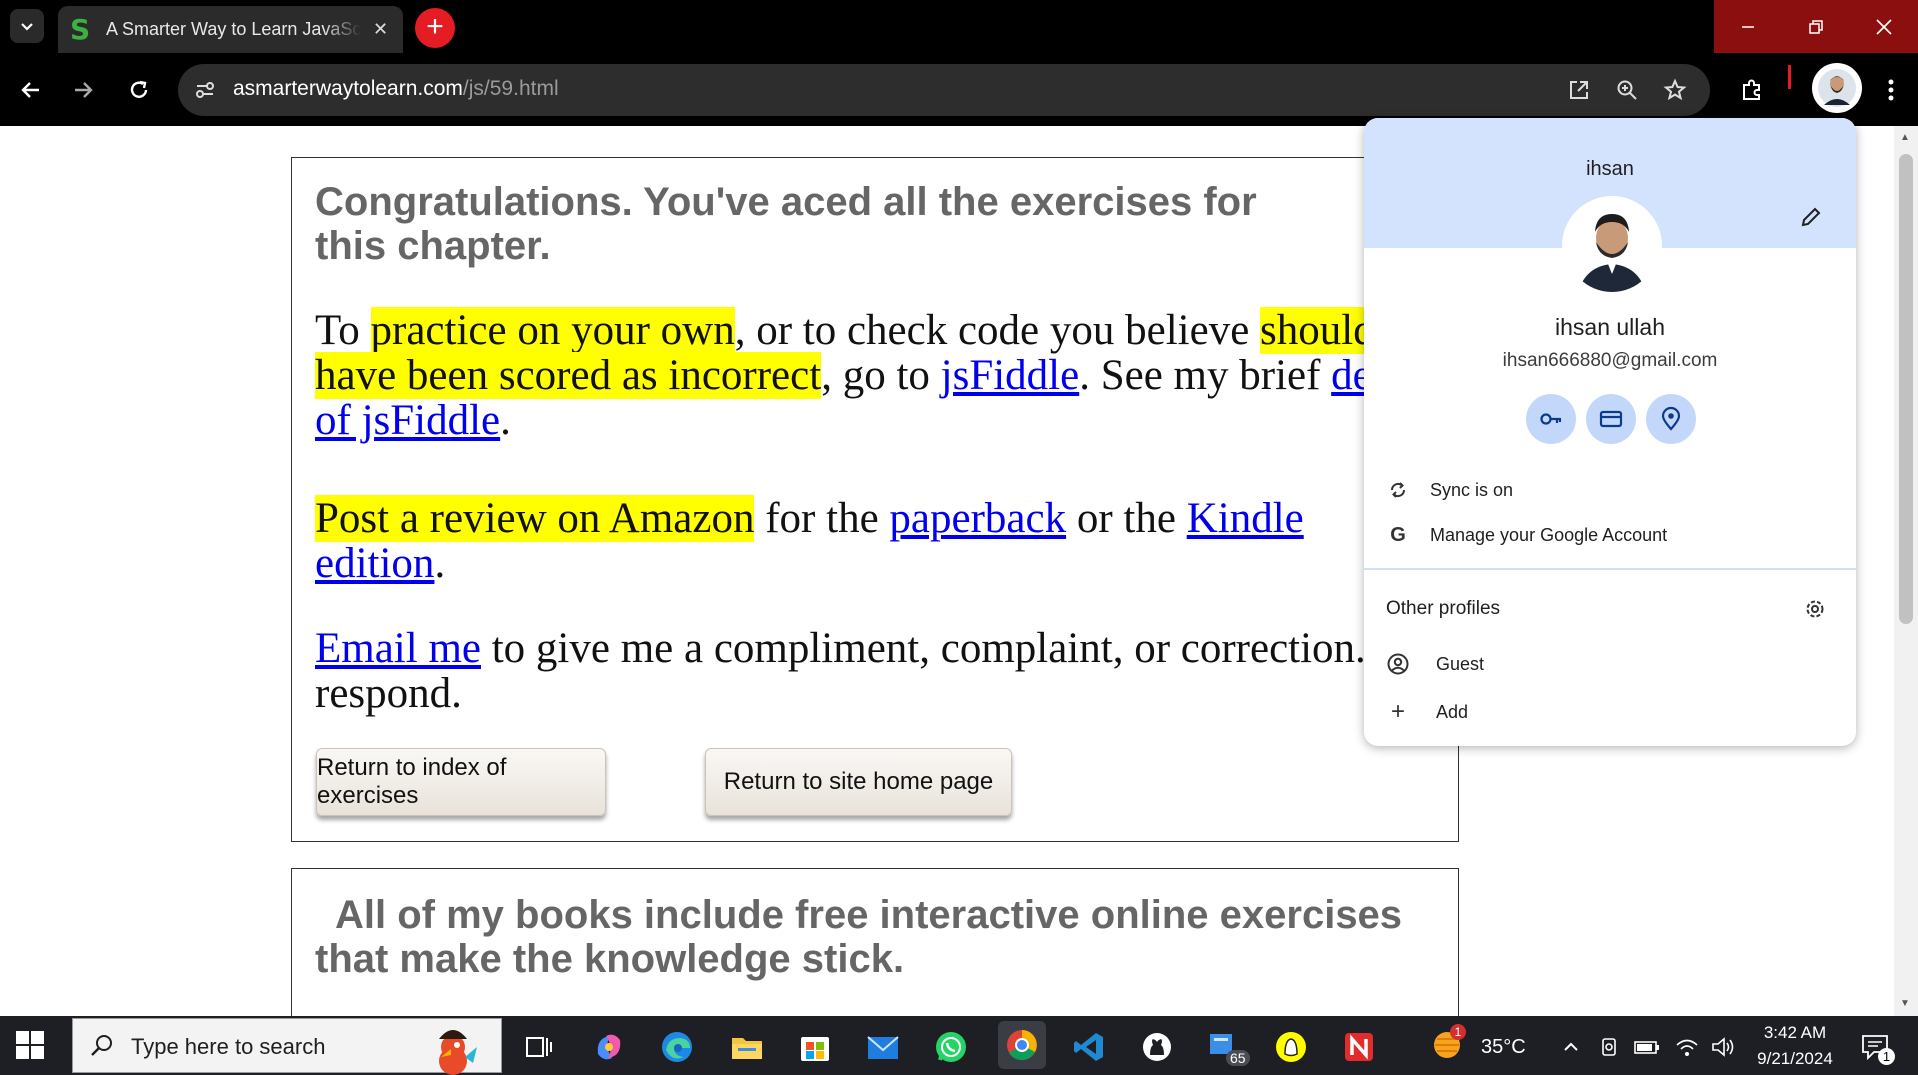 Image resolution: width=1918 pixels, height=1075 pixels. I want to click on notifications-button: 1, so click(1875, 1047).